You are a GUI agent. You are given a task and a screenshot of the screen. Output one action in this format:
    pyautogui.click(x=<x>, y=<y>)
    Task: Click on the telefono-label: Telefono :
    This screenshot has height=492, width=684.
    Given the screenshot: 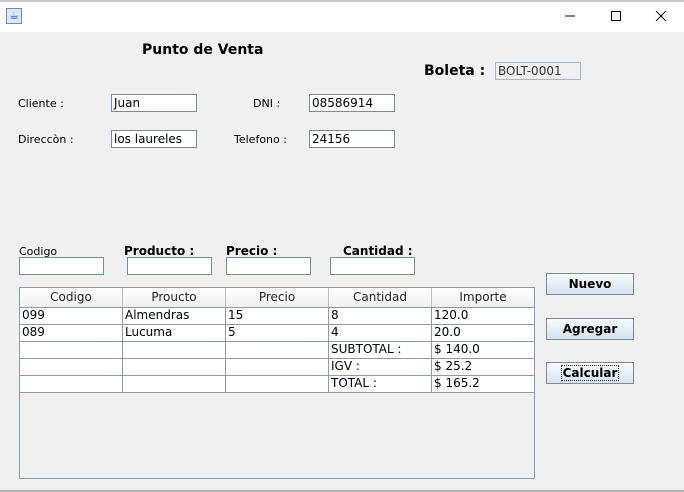 What is the action you would take?
    pyautogui.click(x=260, y=139)
    